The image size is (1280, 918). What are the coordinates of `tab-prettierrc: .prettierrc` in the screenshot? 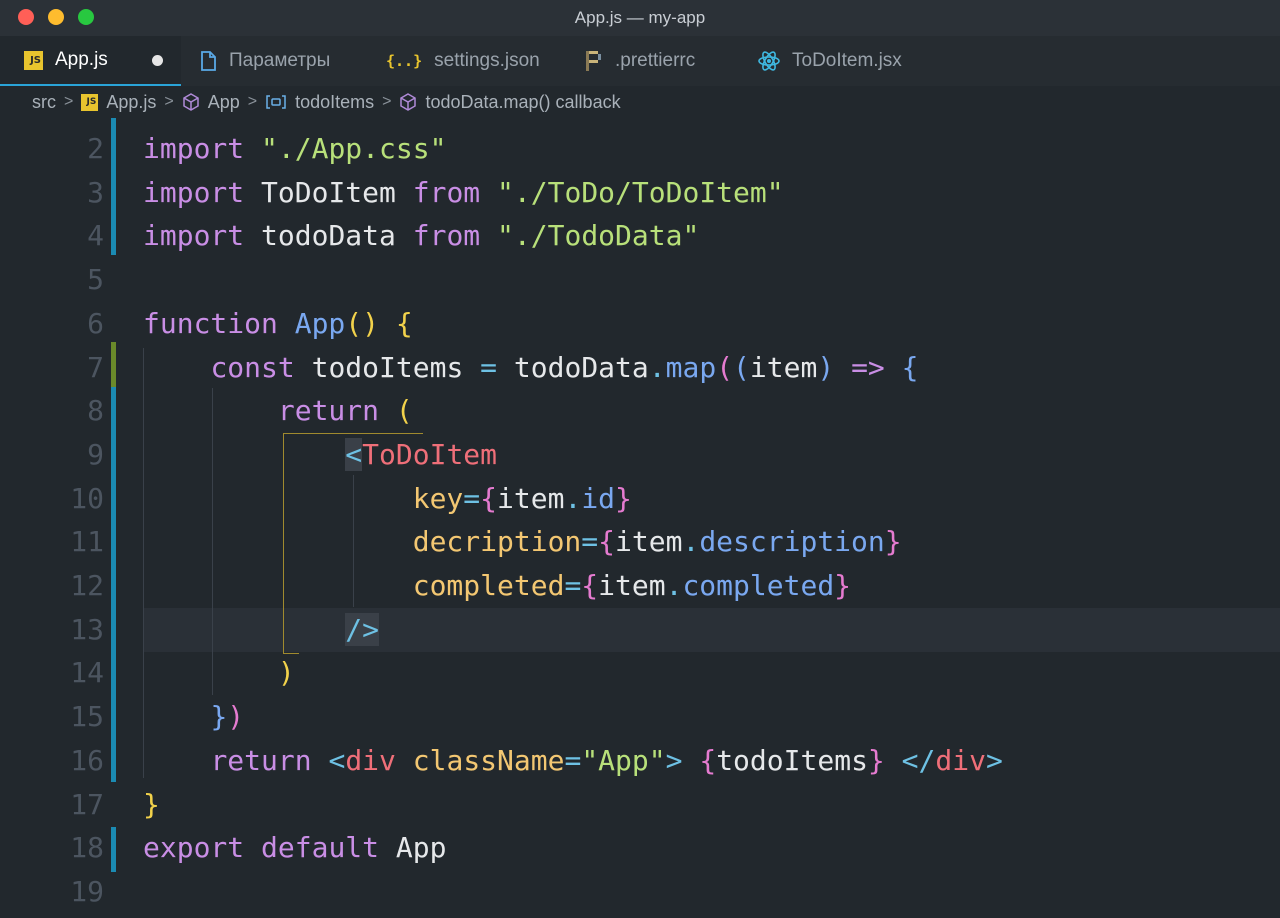 It's located at (640, 61).